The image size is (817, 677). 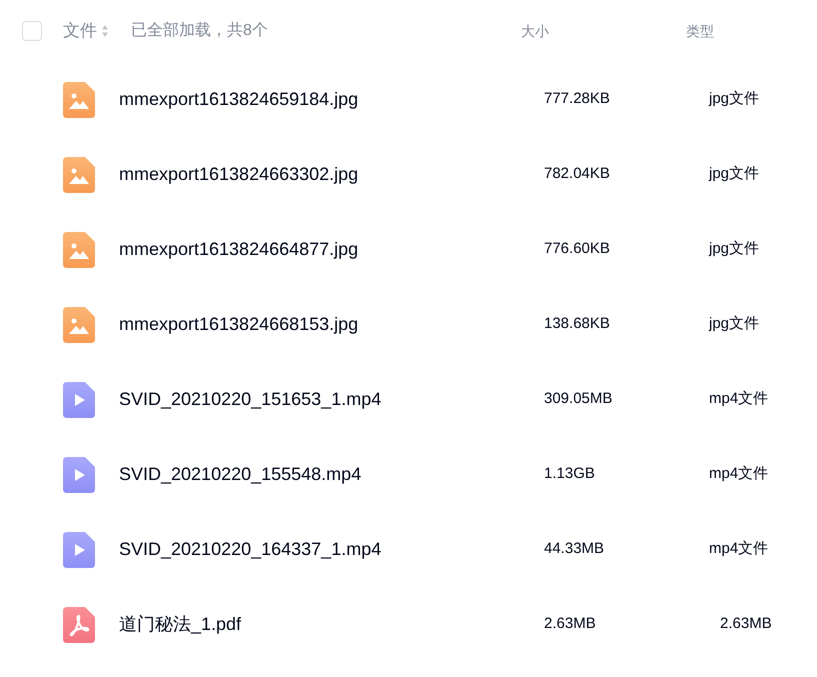 What do you see at coordinates (579, 399) in the screenshot?
I see `file-size: 309.05MB` at bounding box center [579, 399].